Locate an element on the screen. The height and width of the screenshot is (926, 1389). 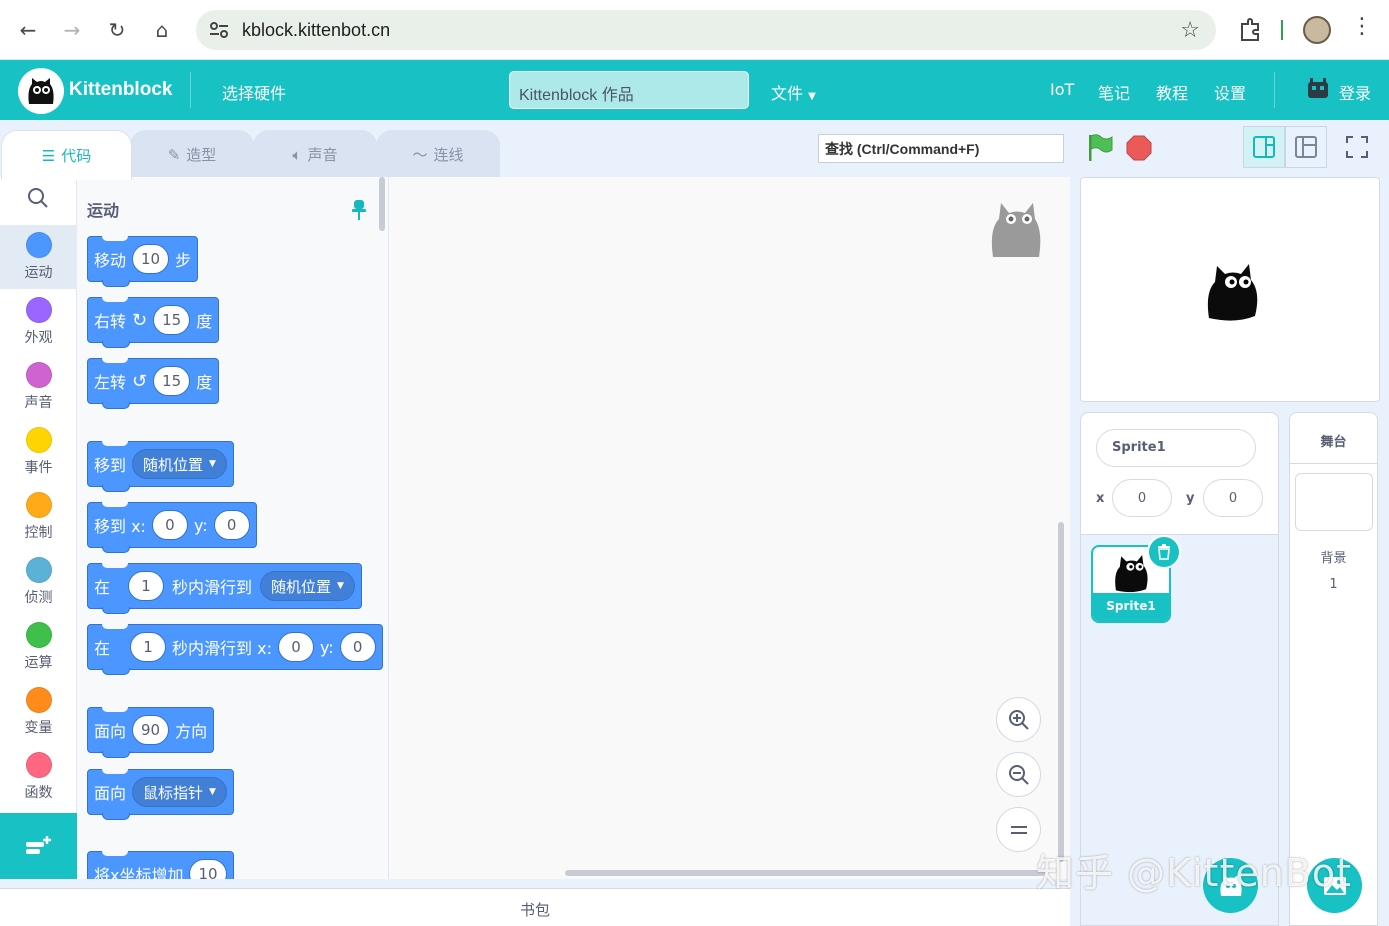
block-move-steps: 移动 10 步 is located at coordinates (143, 261).